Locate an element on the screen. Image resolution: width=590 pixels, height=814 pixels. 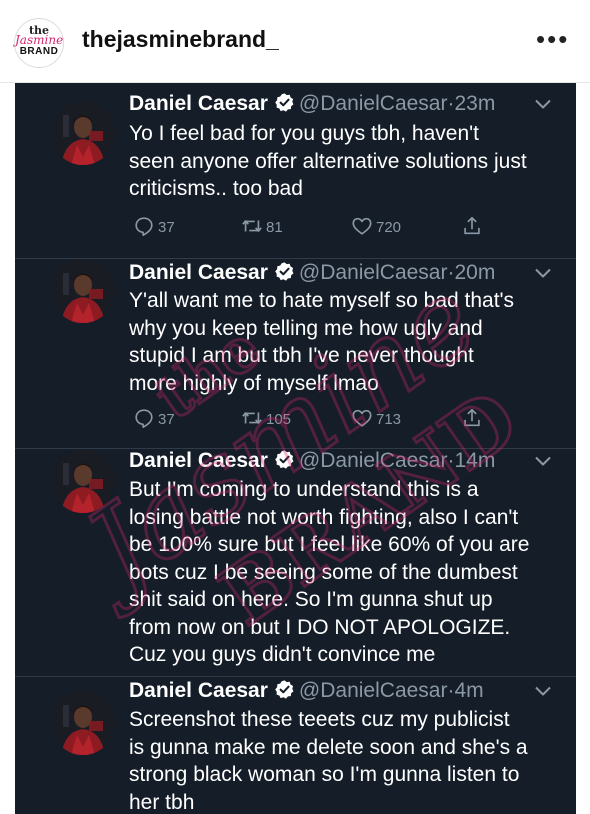
tweet-author-line: Daniel Caesar @DanielCaesar·4m is located at coordinates (306, 693).